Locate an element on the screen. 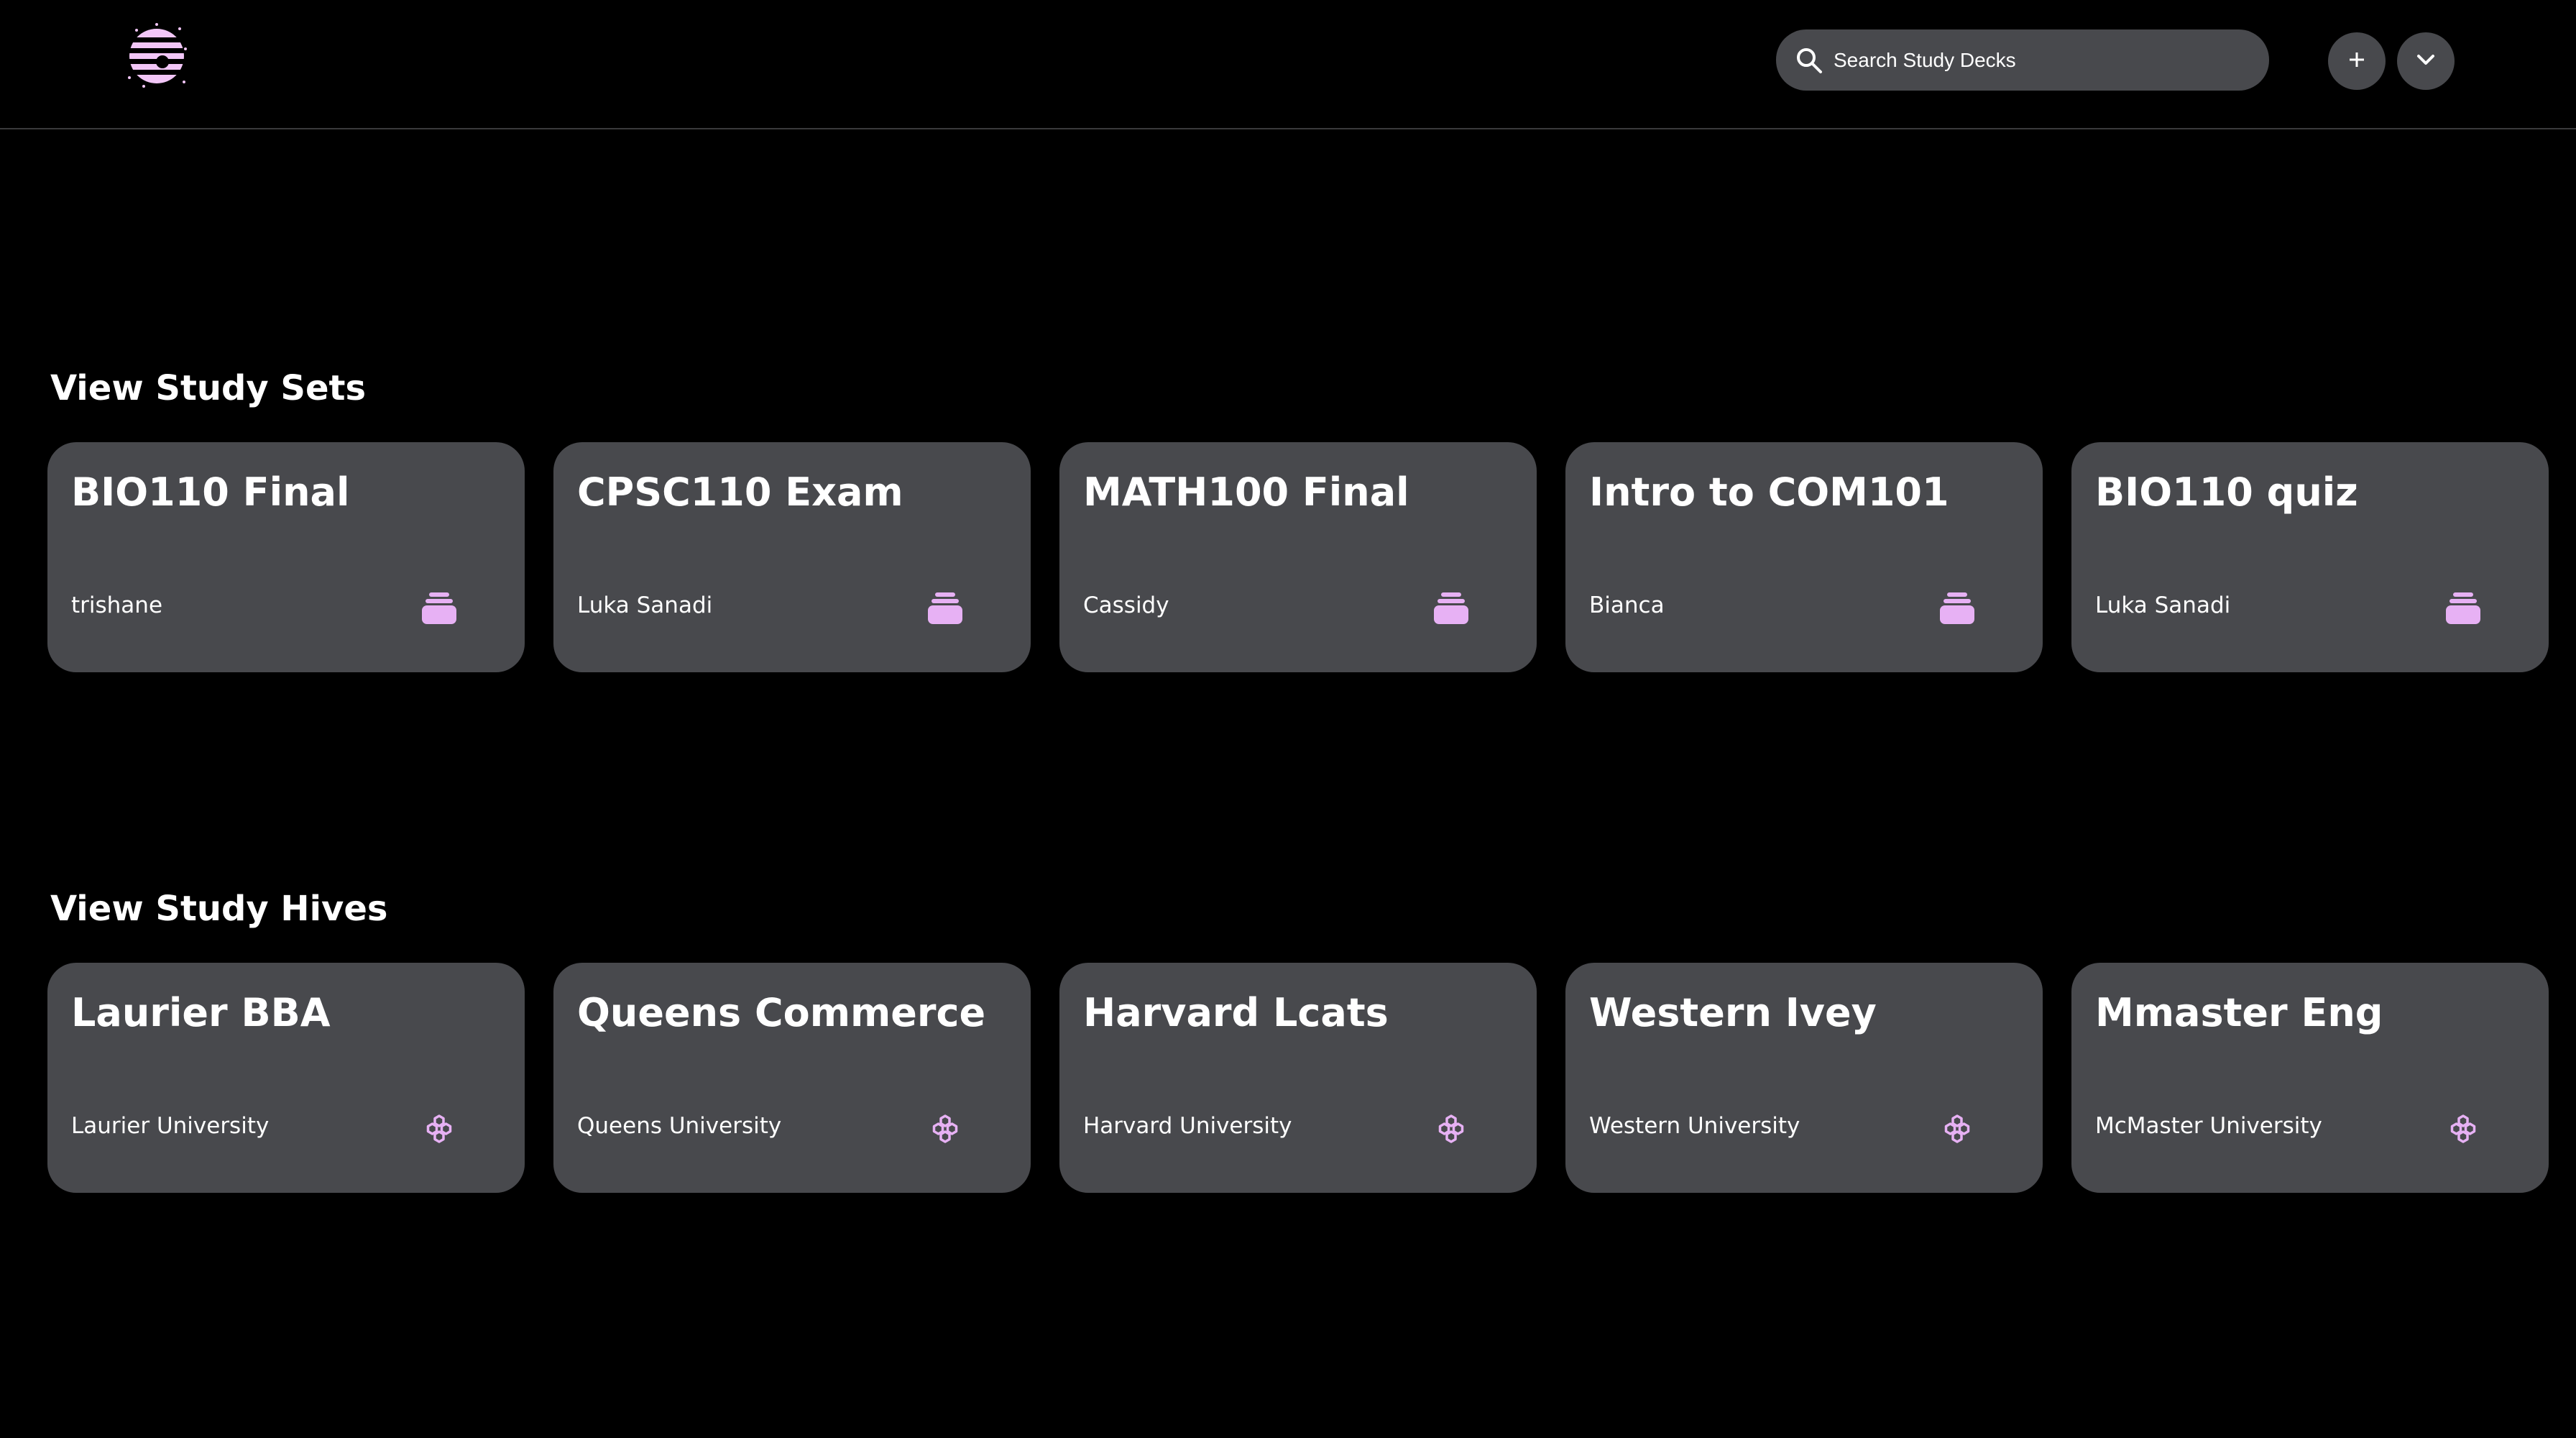  card-title: CPSC110 Exam is located at coordinates (740, 492).